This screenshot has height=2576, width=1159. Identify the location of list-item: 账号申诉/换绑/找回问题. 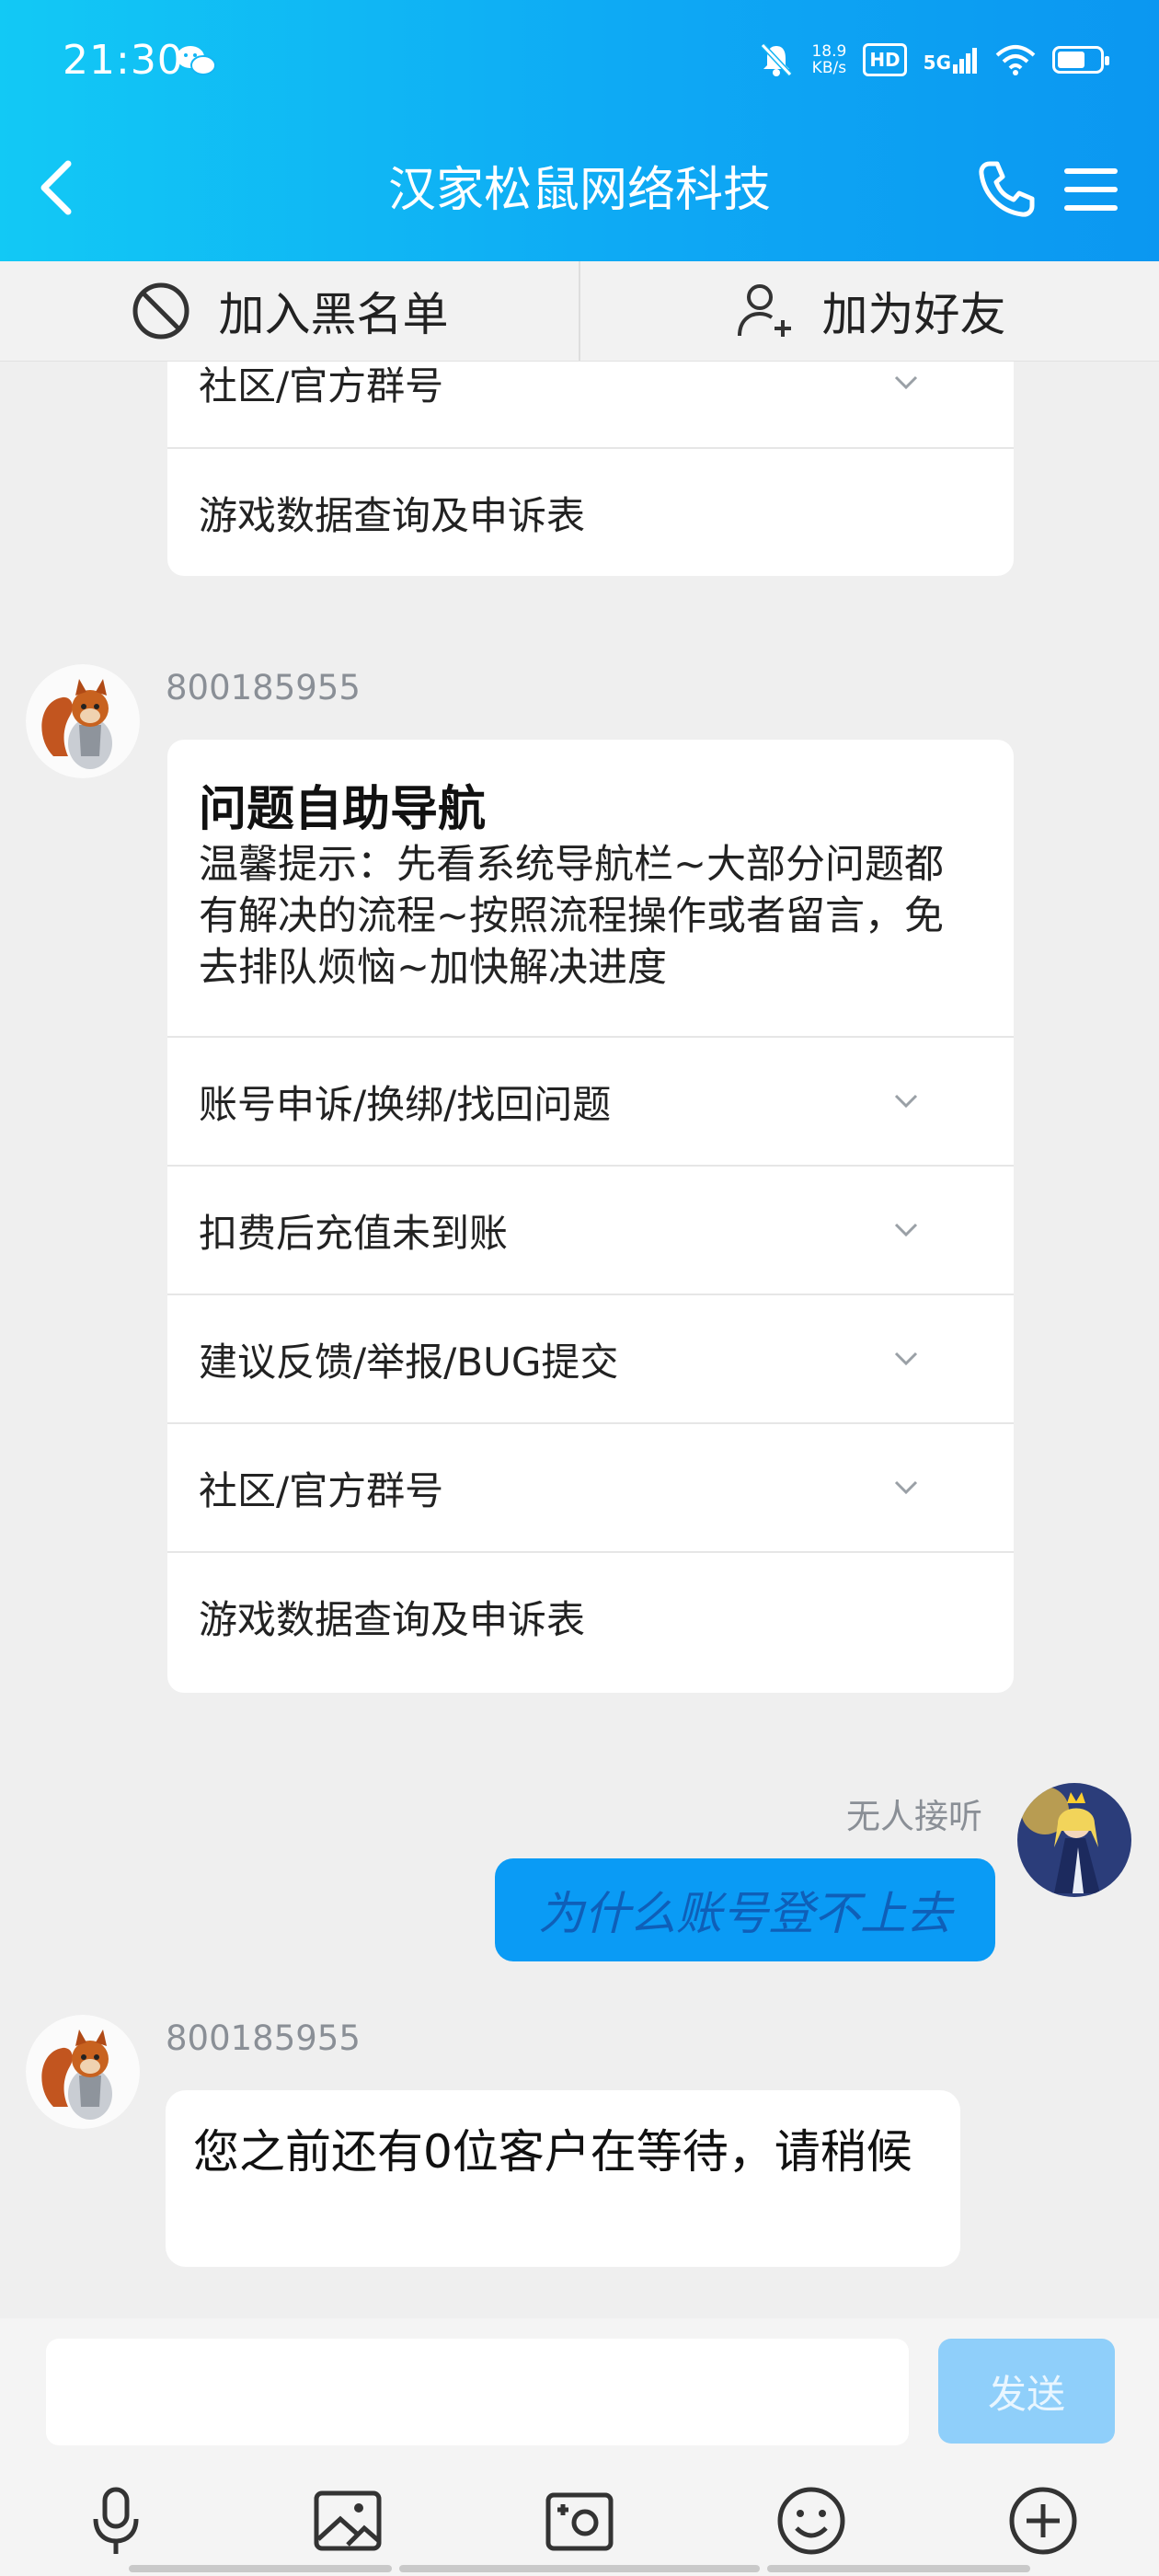
(590, 1100).